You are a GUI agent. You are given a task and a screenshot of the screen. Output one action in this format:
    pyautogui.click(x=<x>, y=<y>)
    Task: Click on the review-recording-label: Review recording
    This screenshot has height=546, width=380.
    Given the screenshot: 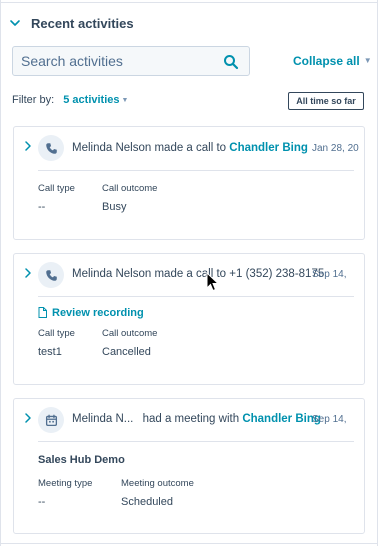 What is the action you would take?
    pyautogui.click(x=98, y=313)
    